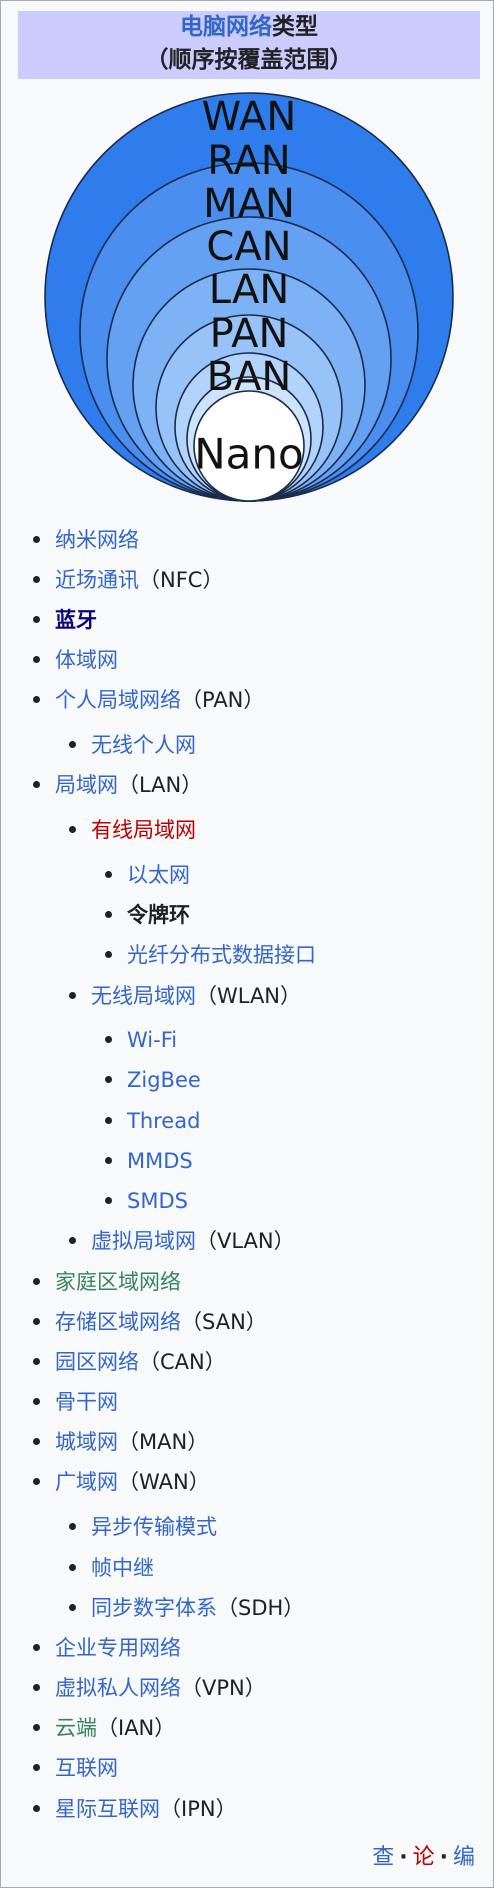 Image resolution: width=494 pixels, height=1888 pixels. Describe the element at coordinates (86, 785) in the screenshot. I see `link-lan: 局域网` at that location.